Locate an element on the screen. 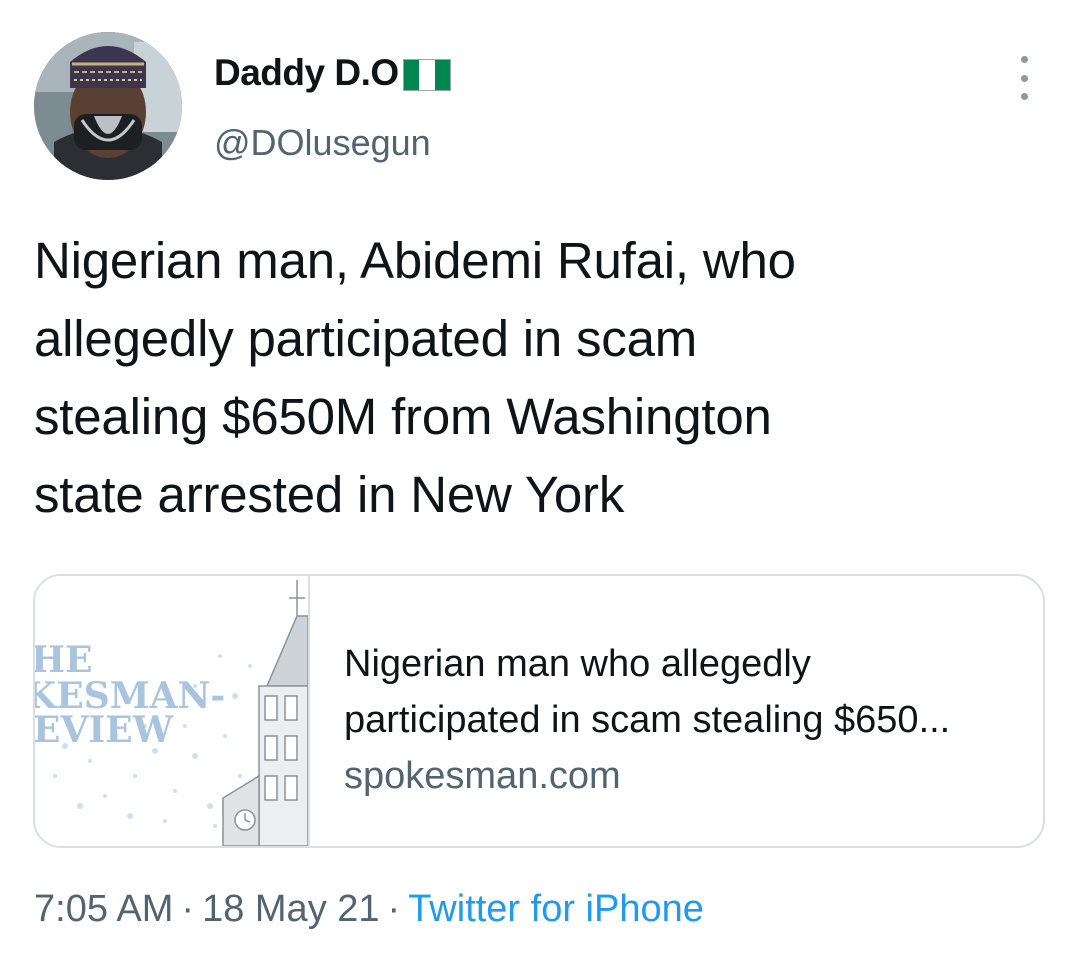 The height and width of the screenshot is (971, 1080). tweet-text-line: allegedly participated in scam is located at coordinates (366, 338).